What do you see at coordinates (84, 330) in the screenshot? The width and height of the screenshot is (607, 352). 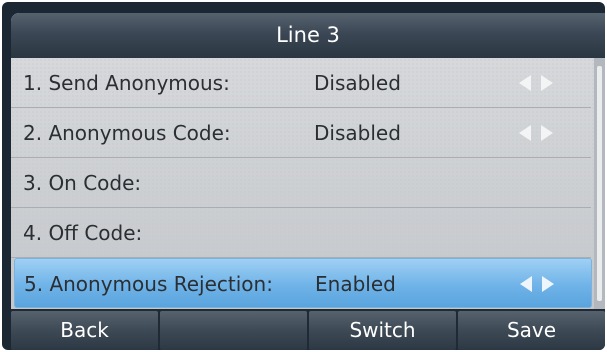 I see `back-button: Back` at bounding box center [84, 330].